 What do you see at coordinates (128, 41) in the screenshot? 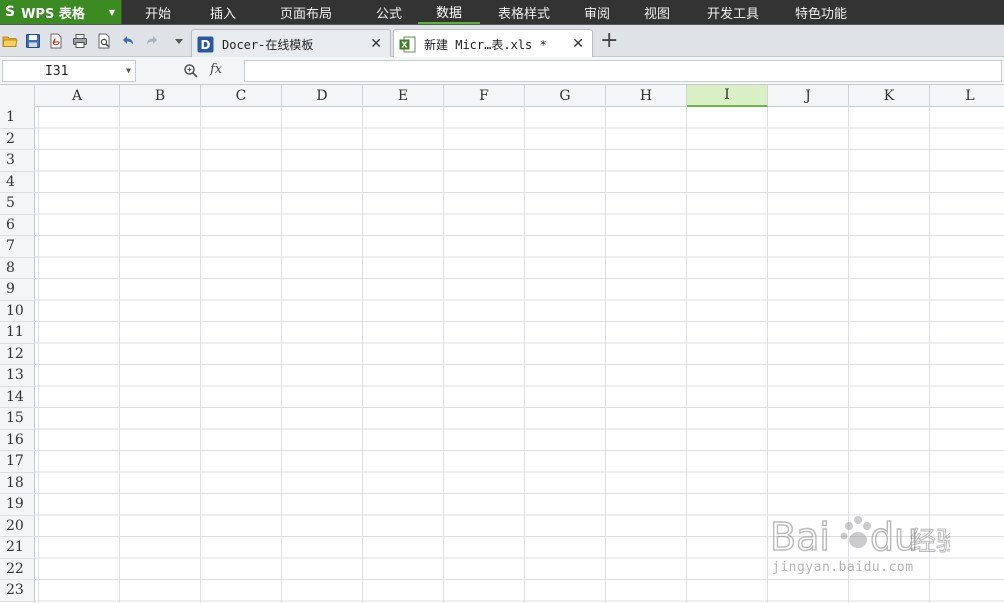
I see `undo-icon` at bounding box center [128, 41].